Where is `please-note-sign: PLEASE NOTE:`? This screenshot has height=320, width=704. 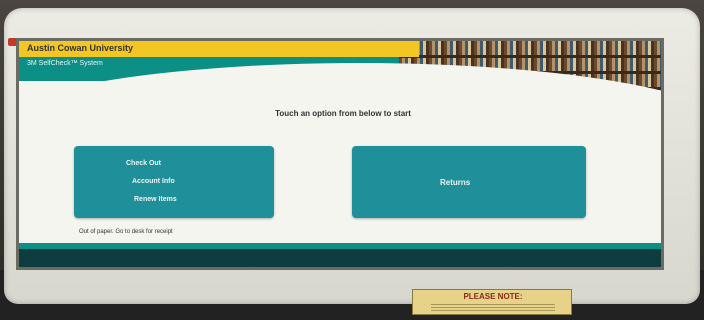
please-note-sign: PLEASE NOTE: is located at coordinates (492, 302).